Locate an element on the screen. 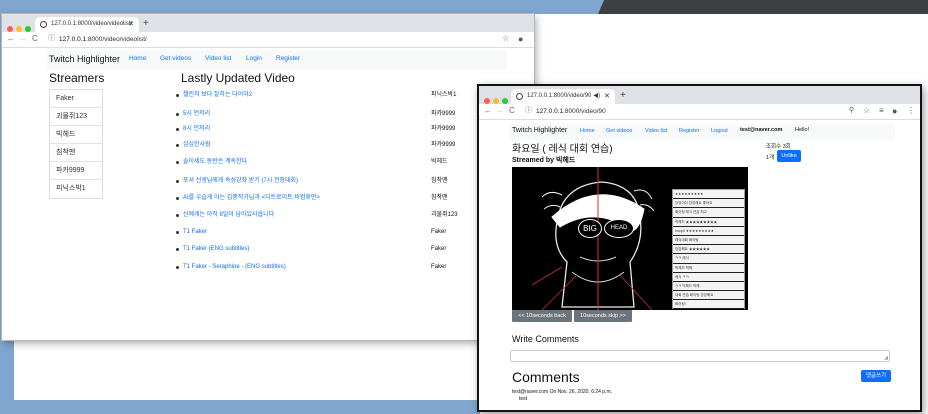 Image resolution: width=928 pixels, height=414 pixels. video-author: 빅헤드 is located at coordinates (439, 162).